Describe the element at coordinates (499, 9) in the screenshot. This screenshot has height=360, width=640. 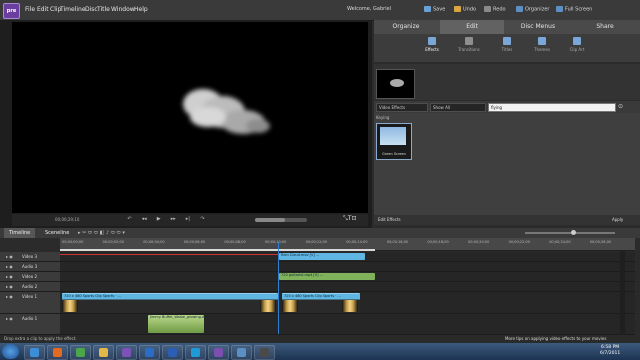
I see `redo-label: Redo` at that location.